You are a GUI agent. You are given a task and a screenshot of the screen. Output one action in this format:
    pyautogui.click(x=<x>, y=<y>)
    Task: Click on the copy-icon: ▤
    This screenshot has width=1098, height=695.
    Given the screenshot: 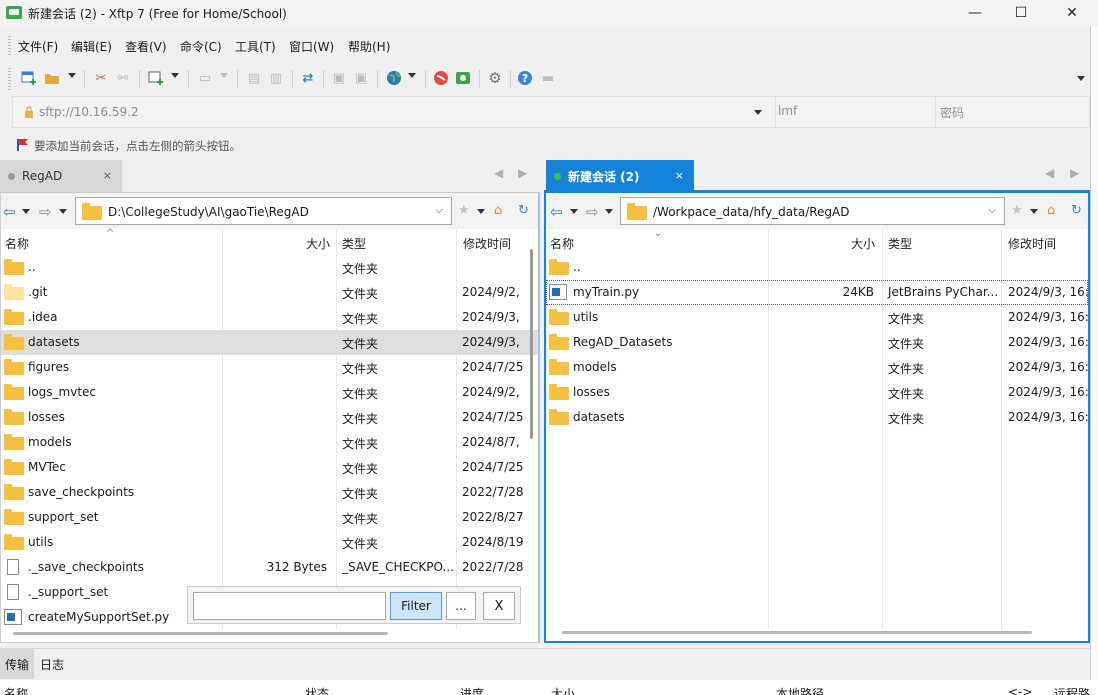 What is the action you would take?
    pyautogui.click(x=254, y=78)
    